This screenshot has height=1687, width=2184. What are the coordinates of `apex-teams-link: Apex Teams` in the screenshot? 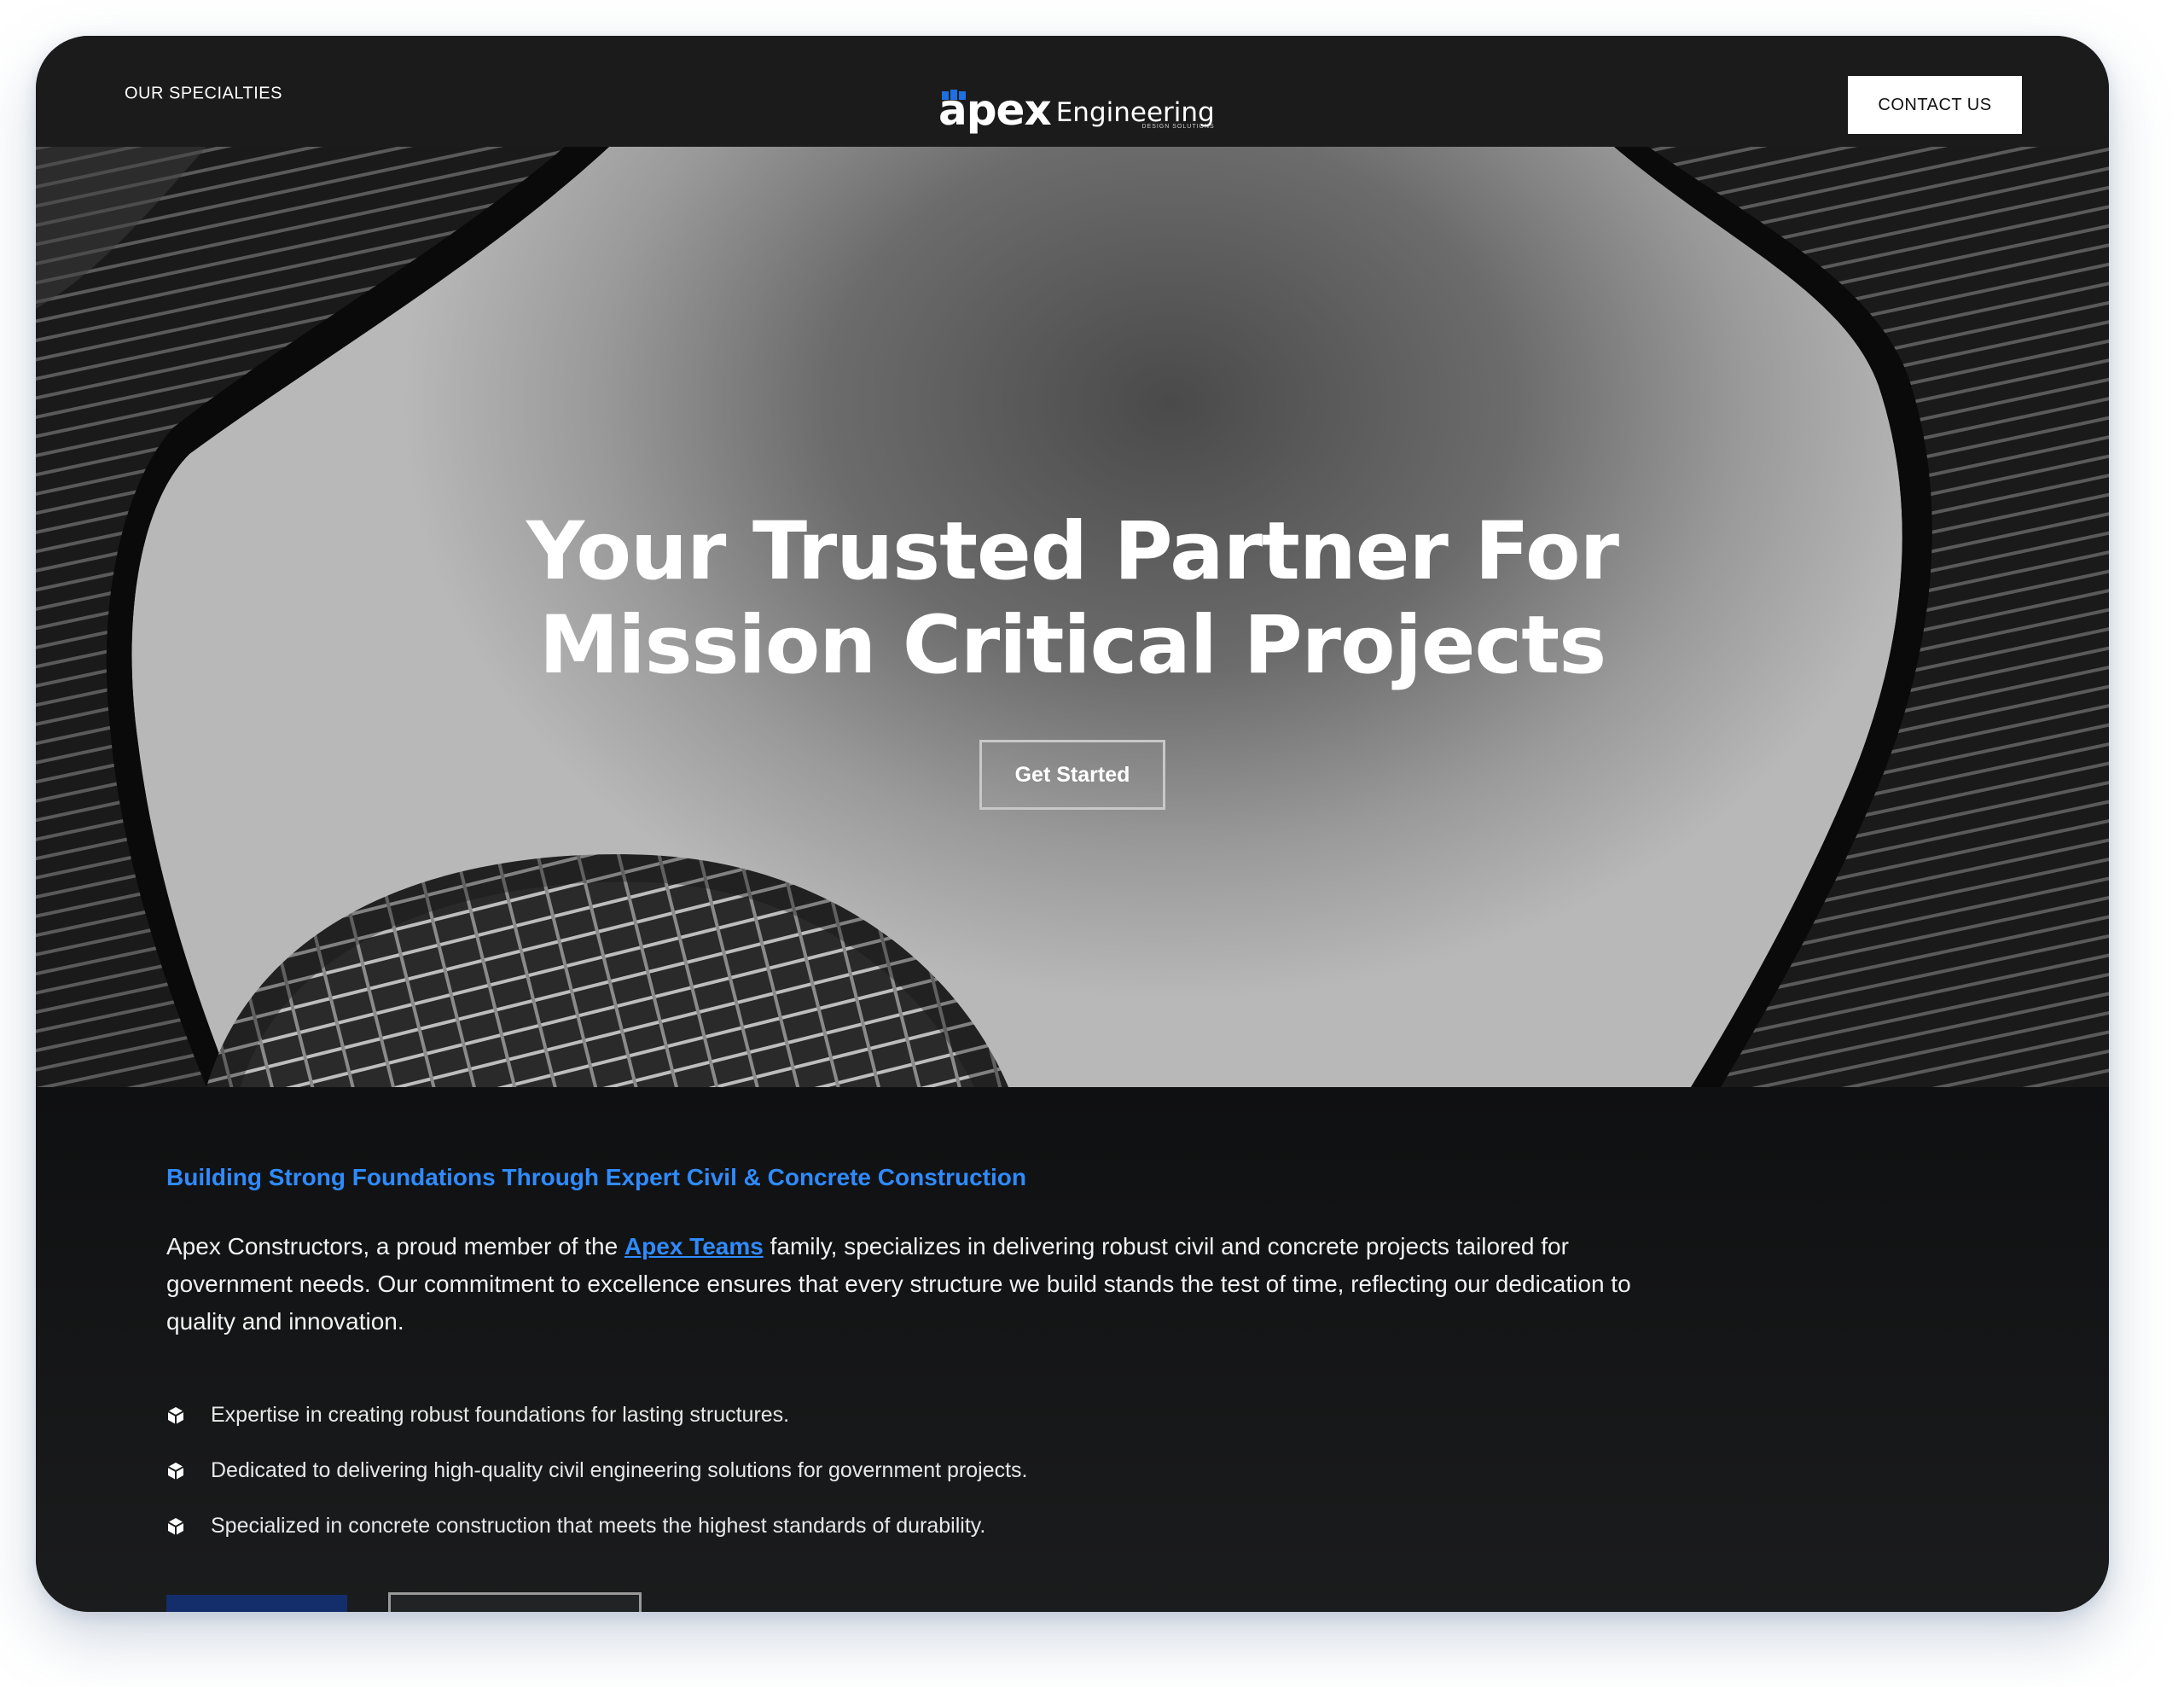 It's located at (694, 1246).